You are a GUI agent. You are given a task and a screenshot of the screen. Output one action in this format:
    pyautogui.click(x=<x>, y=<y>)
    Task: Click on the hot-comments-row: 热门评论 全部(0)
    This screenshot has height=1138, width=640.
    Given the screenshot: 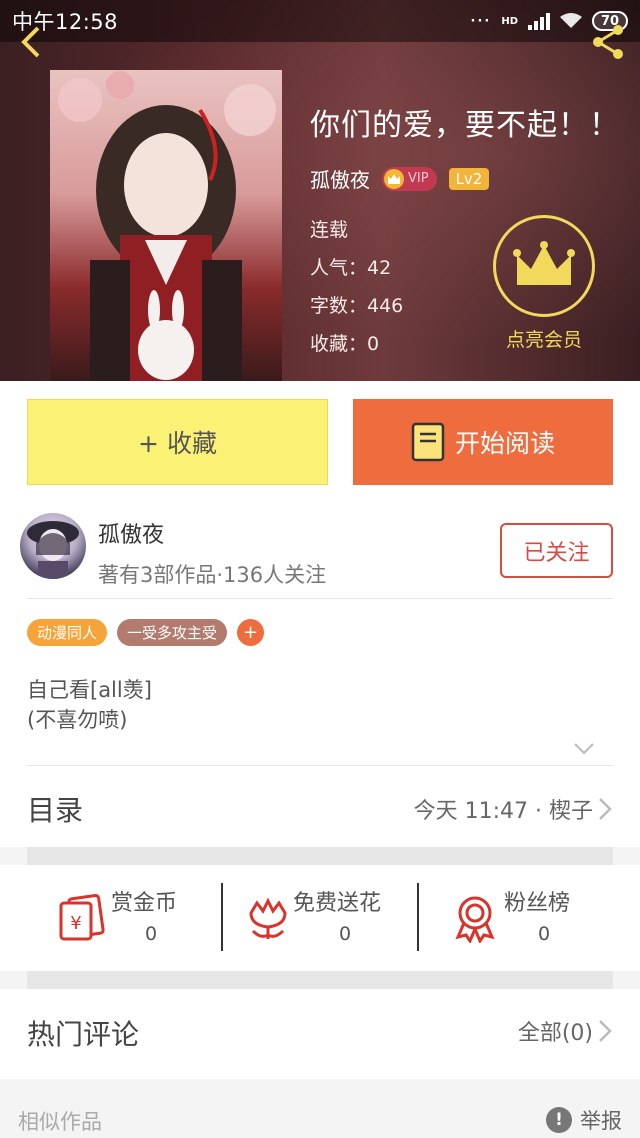 What is the action you would take?
    pyautogui.click(x=320, y=1034)
    